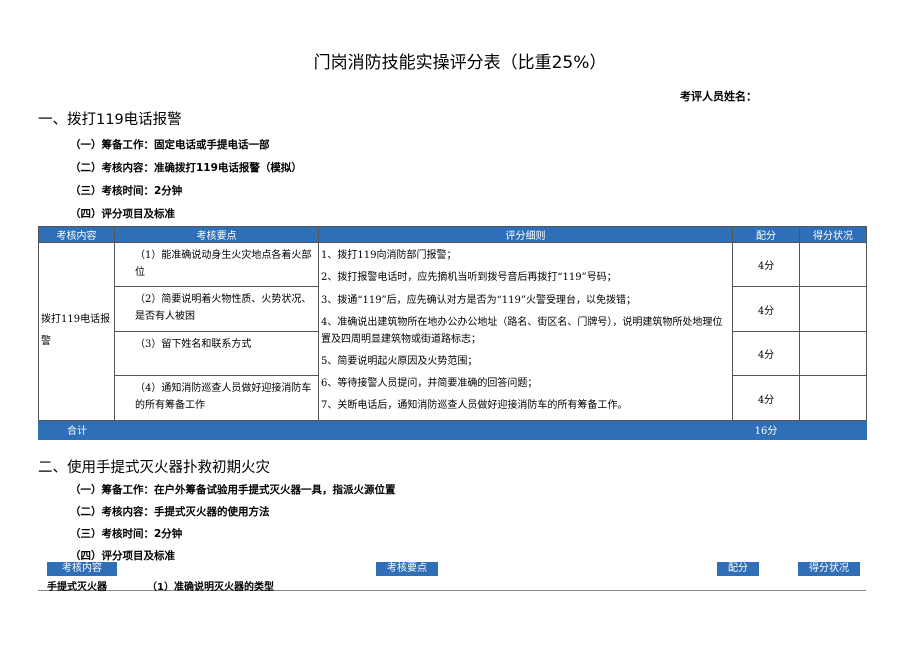  What do you see at coordinates (766, 234) in the screenshot?
I see `header-score: 配分` at bounding box center [766, 234].